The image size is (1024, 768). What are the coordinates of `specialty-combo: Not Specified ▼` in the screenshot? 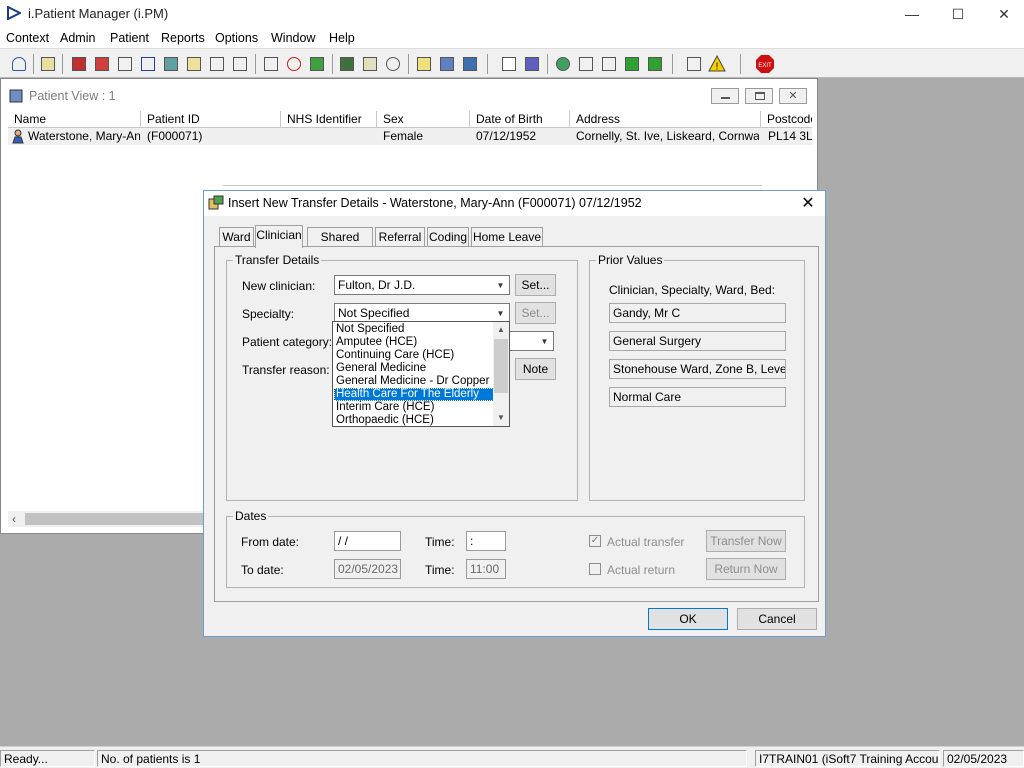 It's located at (422, 313).